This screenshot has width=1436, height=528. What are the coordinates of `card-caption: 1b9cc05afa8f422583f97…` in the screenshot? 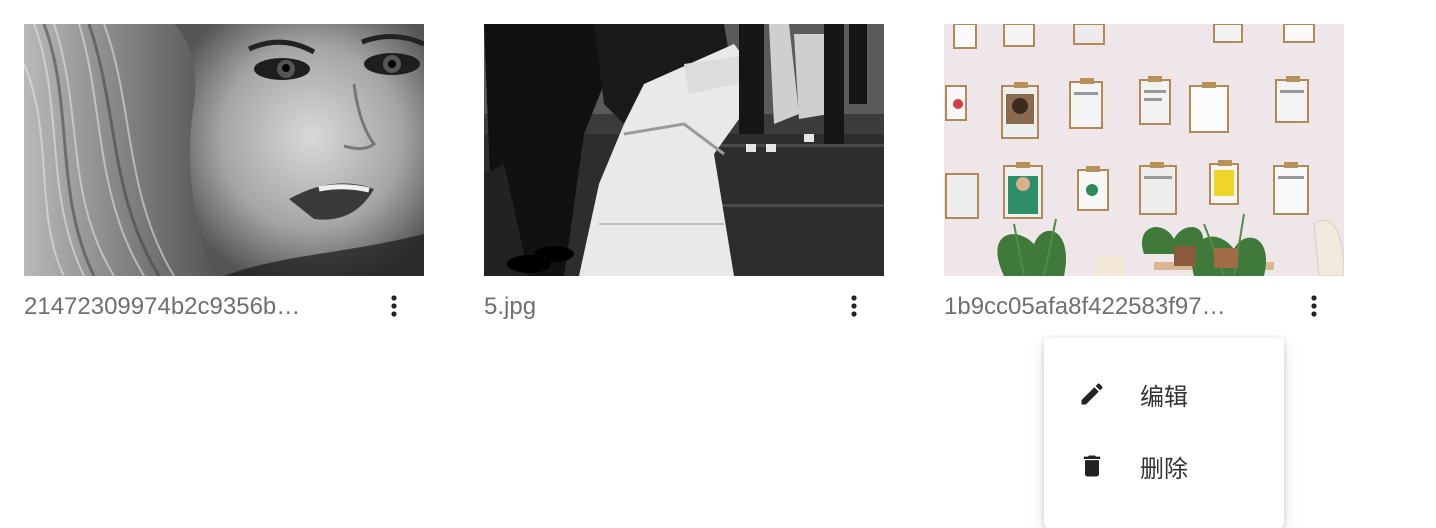 It's located at (1144, 305).